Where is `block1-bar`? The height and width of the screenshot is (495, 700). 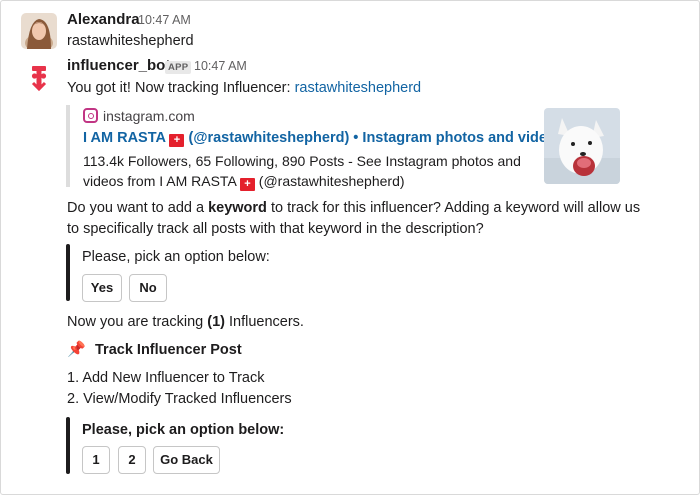
block1-bar is located at coordinates (68, 272).